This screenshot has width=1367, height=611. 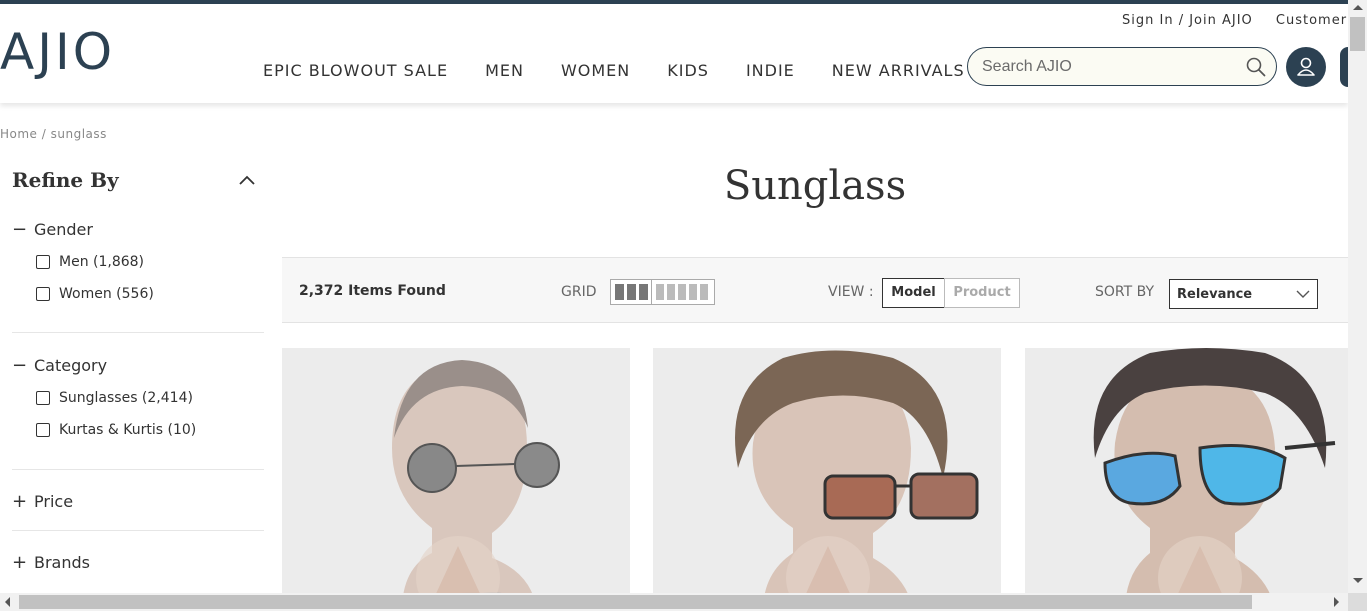 I want to click on grid-label: GRID, so click(x=579, y=292).